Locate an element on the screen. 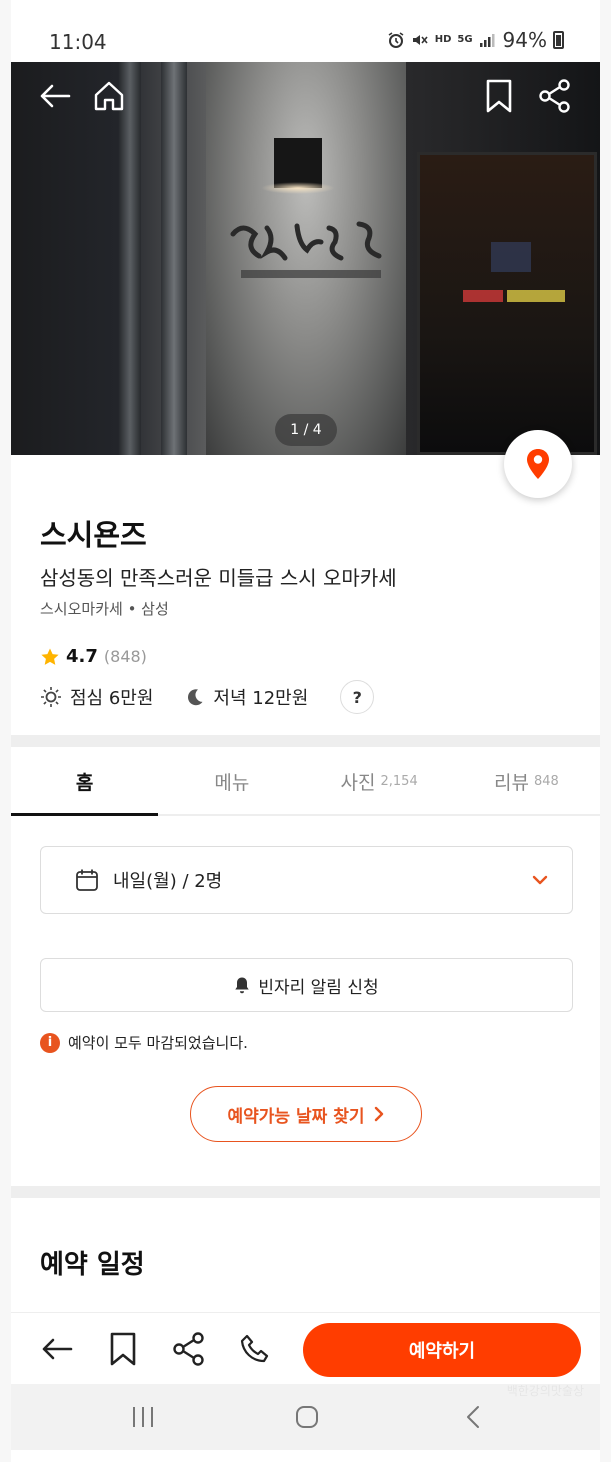  rating-score: 4.7 is located at coordinates (82, 656).